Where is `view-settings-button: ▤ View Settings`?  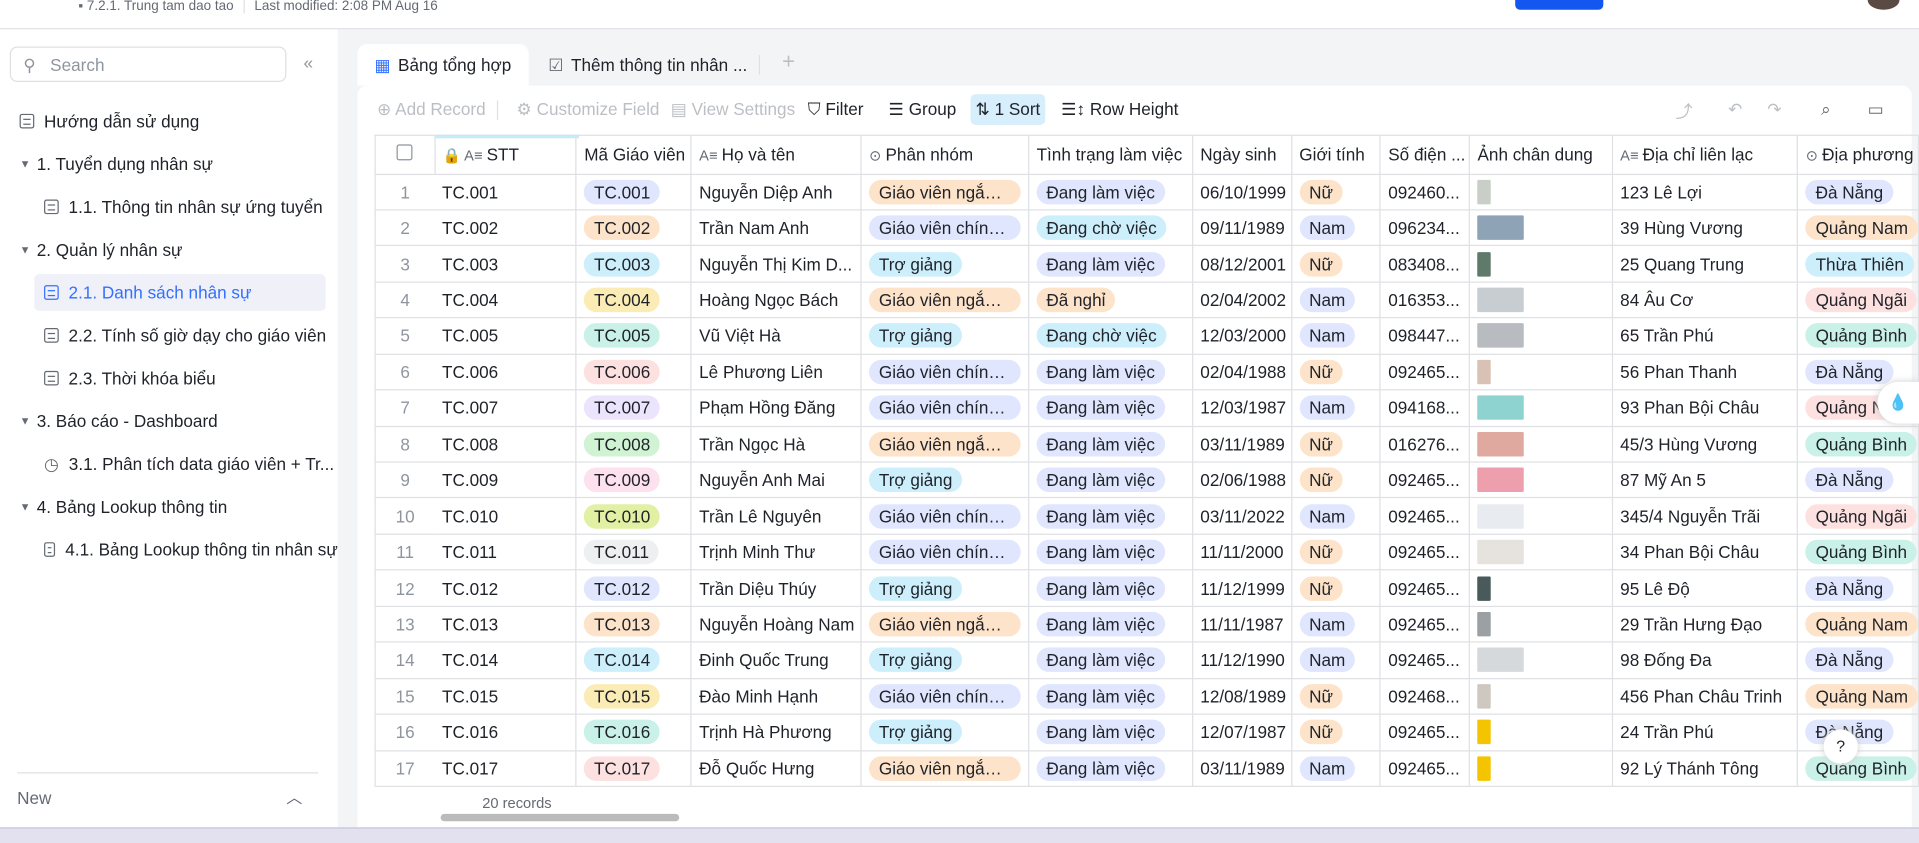
view-settings-button: ▤ View Settings is located at coordinates (733, 109).